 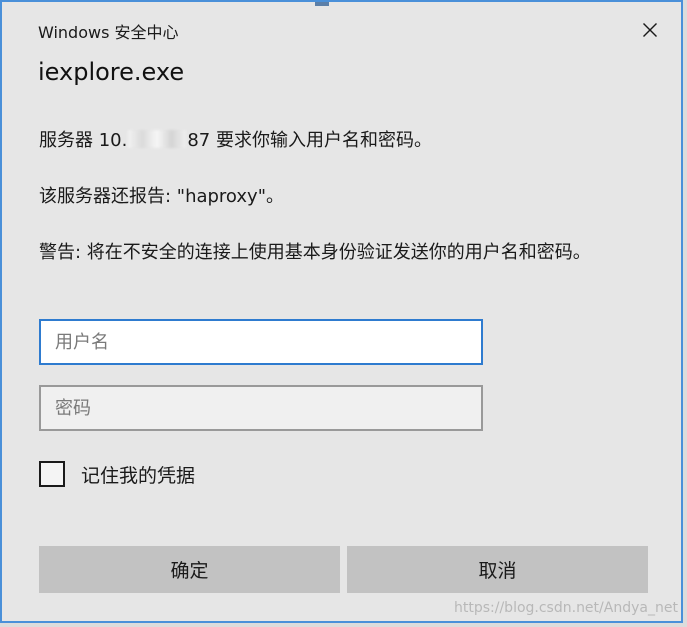 I want to click on server-message-suffix: 87 要求你输入用户名和密码。, so click(x=309, y=140).